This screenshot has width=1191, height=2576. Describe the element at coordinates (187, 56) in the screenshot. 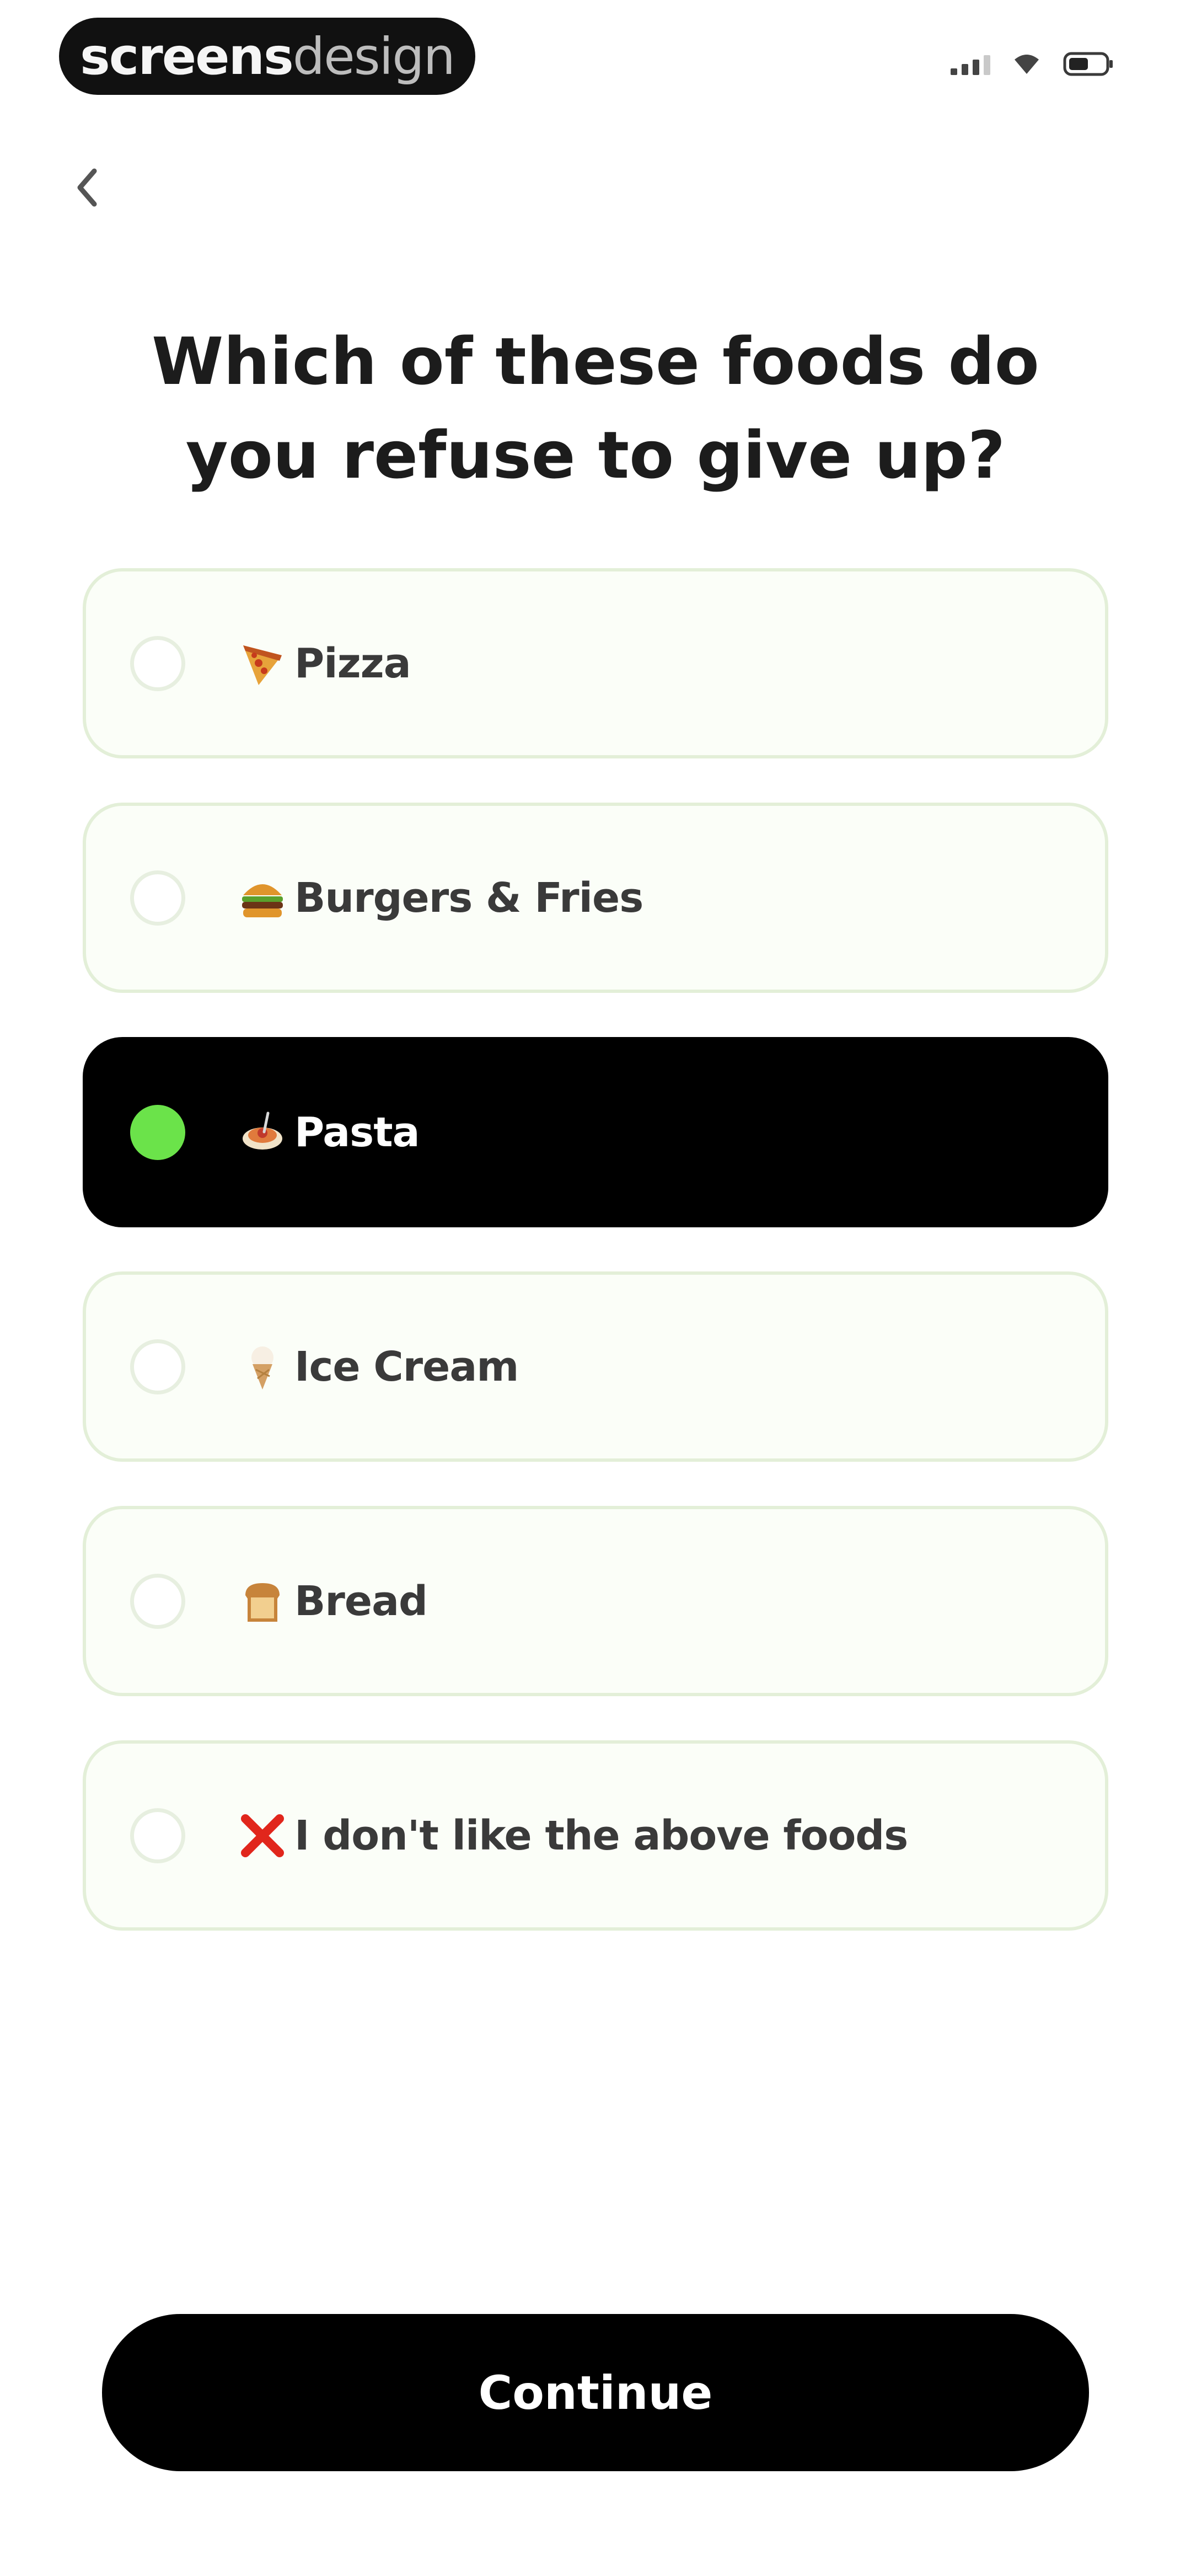

I see `brand-text-bold: screens` at that location.